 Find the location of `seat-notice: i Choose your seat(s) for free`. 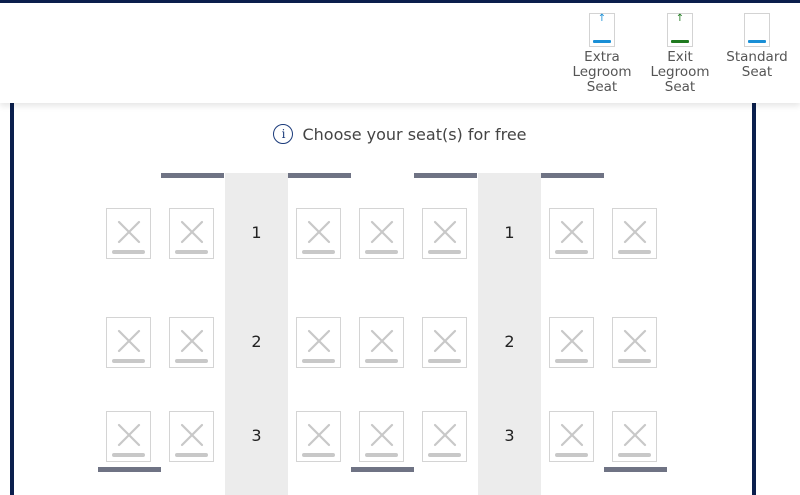

seat-notice: i Choose your seat(s) for free is located at coordinates (400, 133).